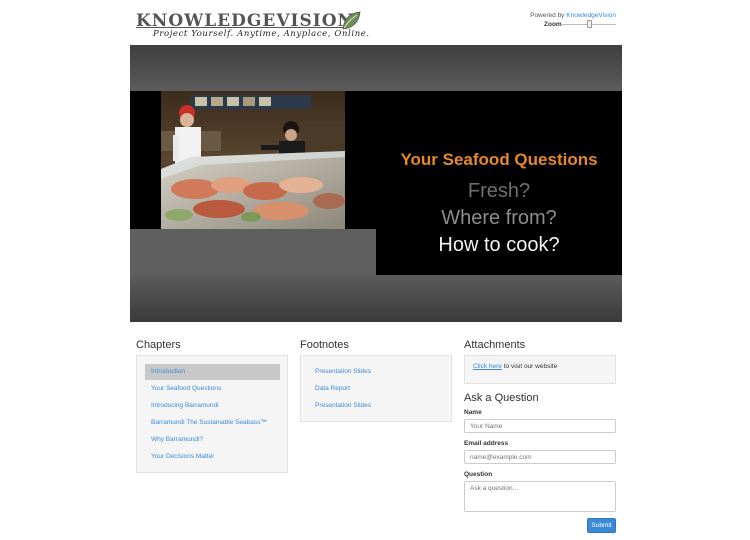 The image size is (750, 540). I want to click on question-textarea, so click(540, 496).